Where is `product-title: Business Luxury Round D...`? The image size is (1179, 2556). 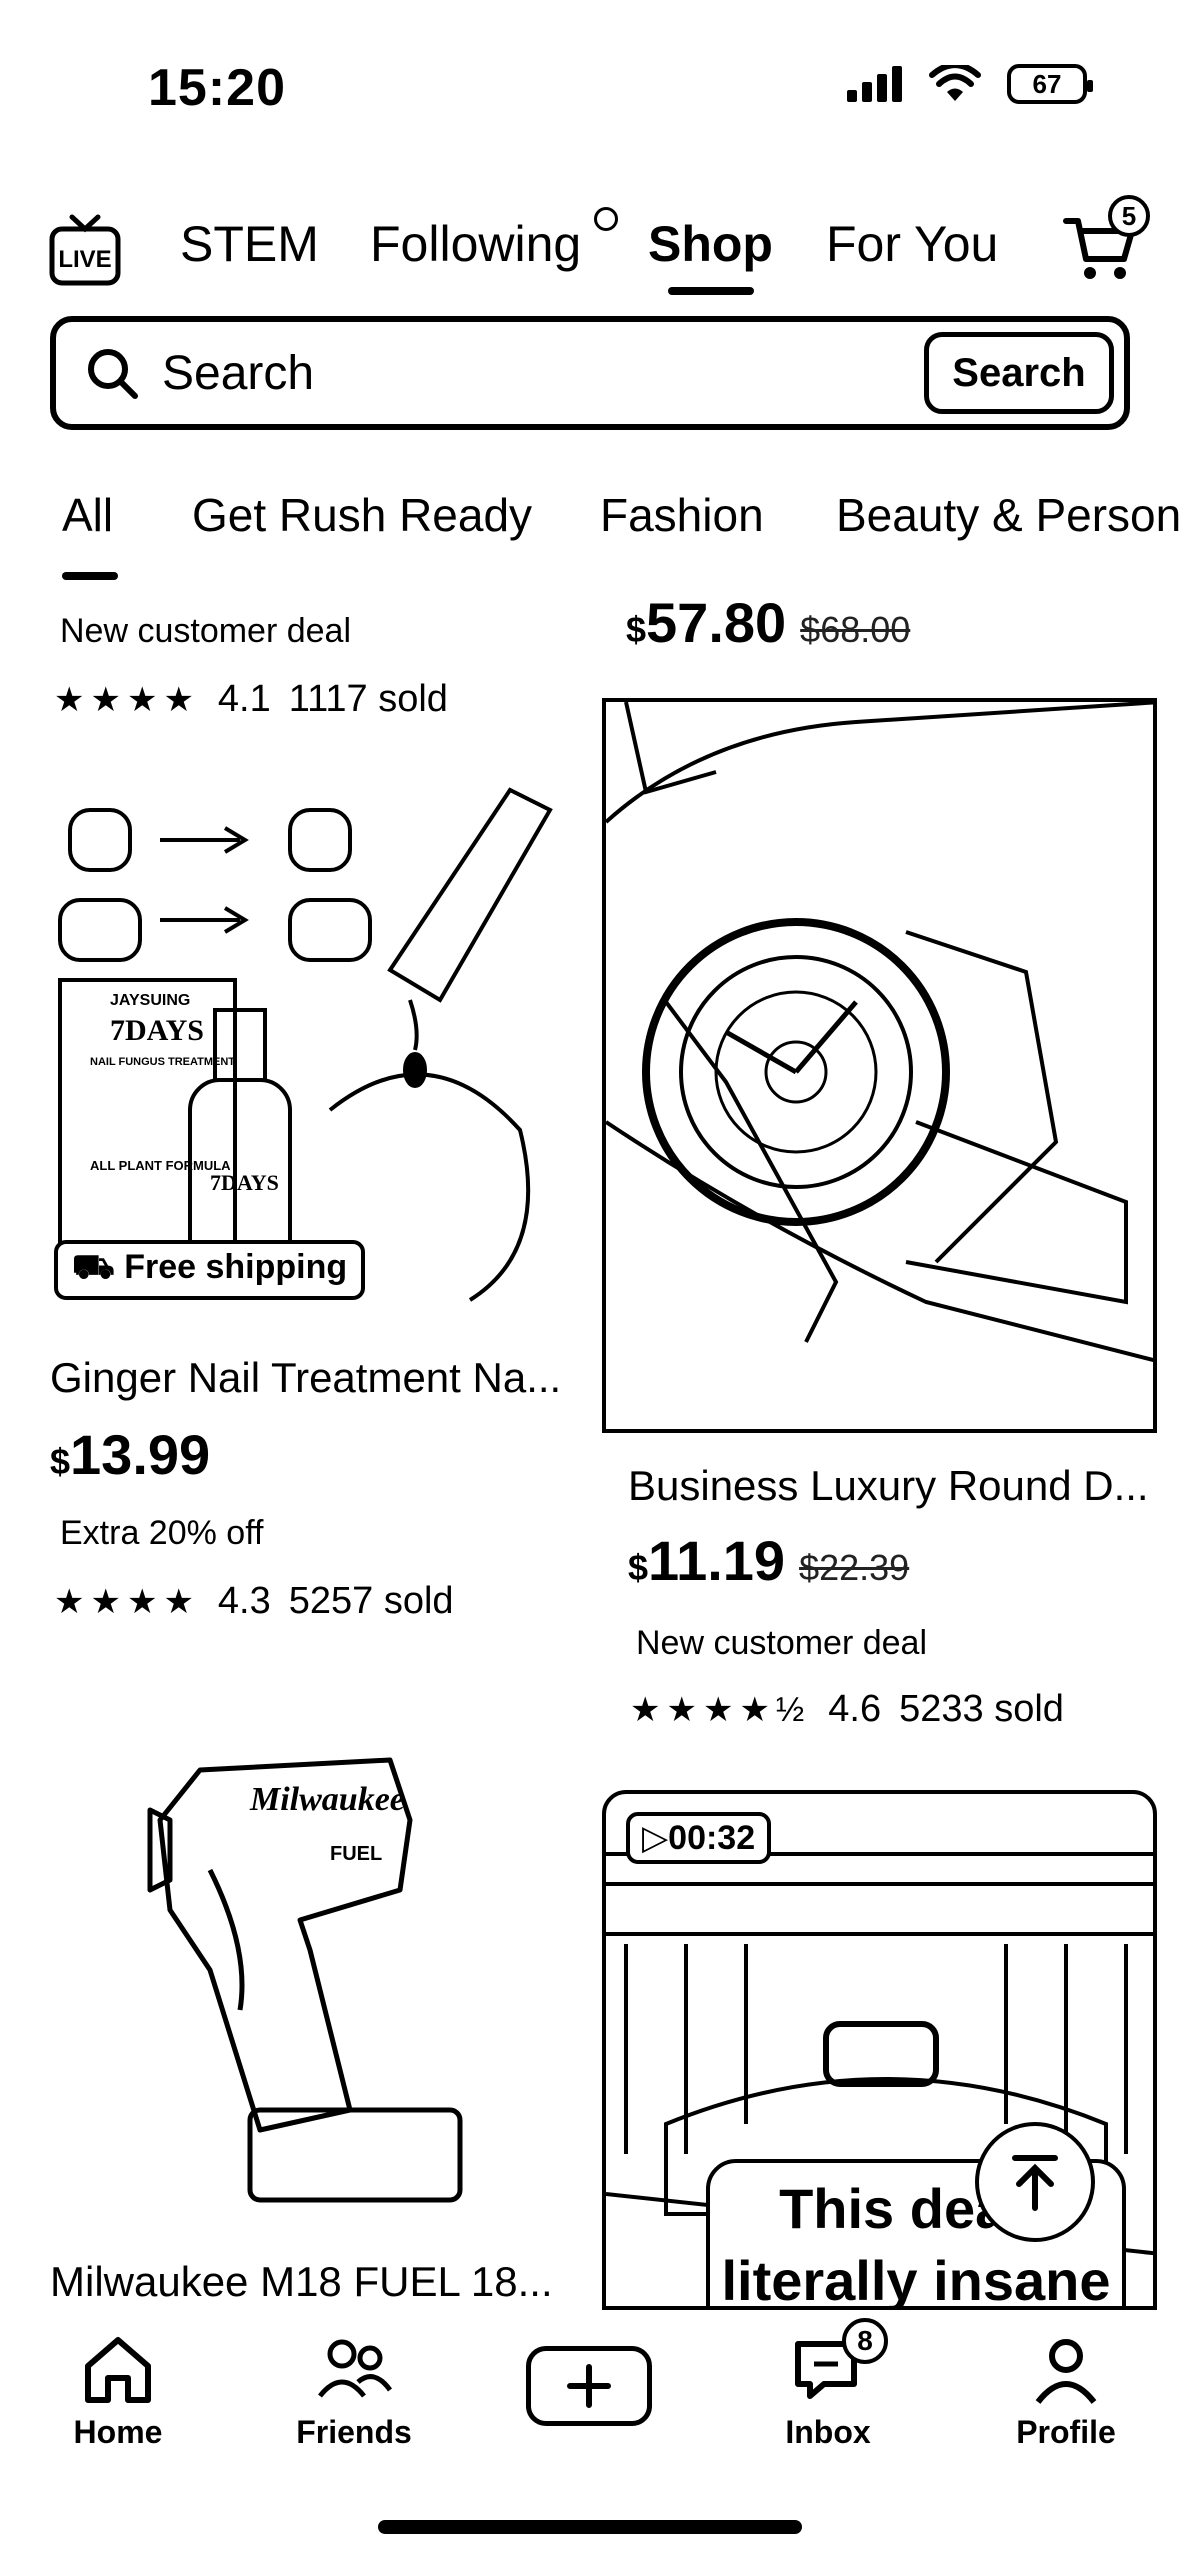 product-title: Business Luxury Round D... is located at coordinates (888, 1486).